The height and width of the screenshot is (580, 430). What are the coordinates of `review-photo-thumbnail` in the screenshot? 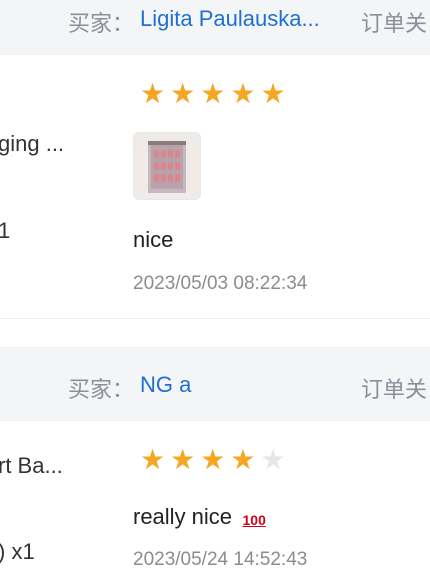 It's located at (167, 166).